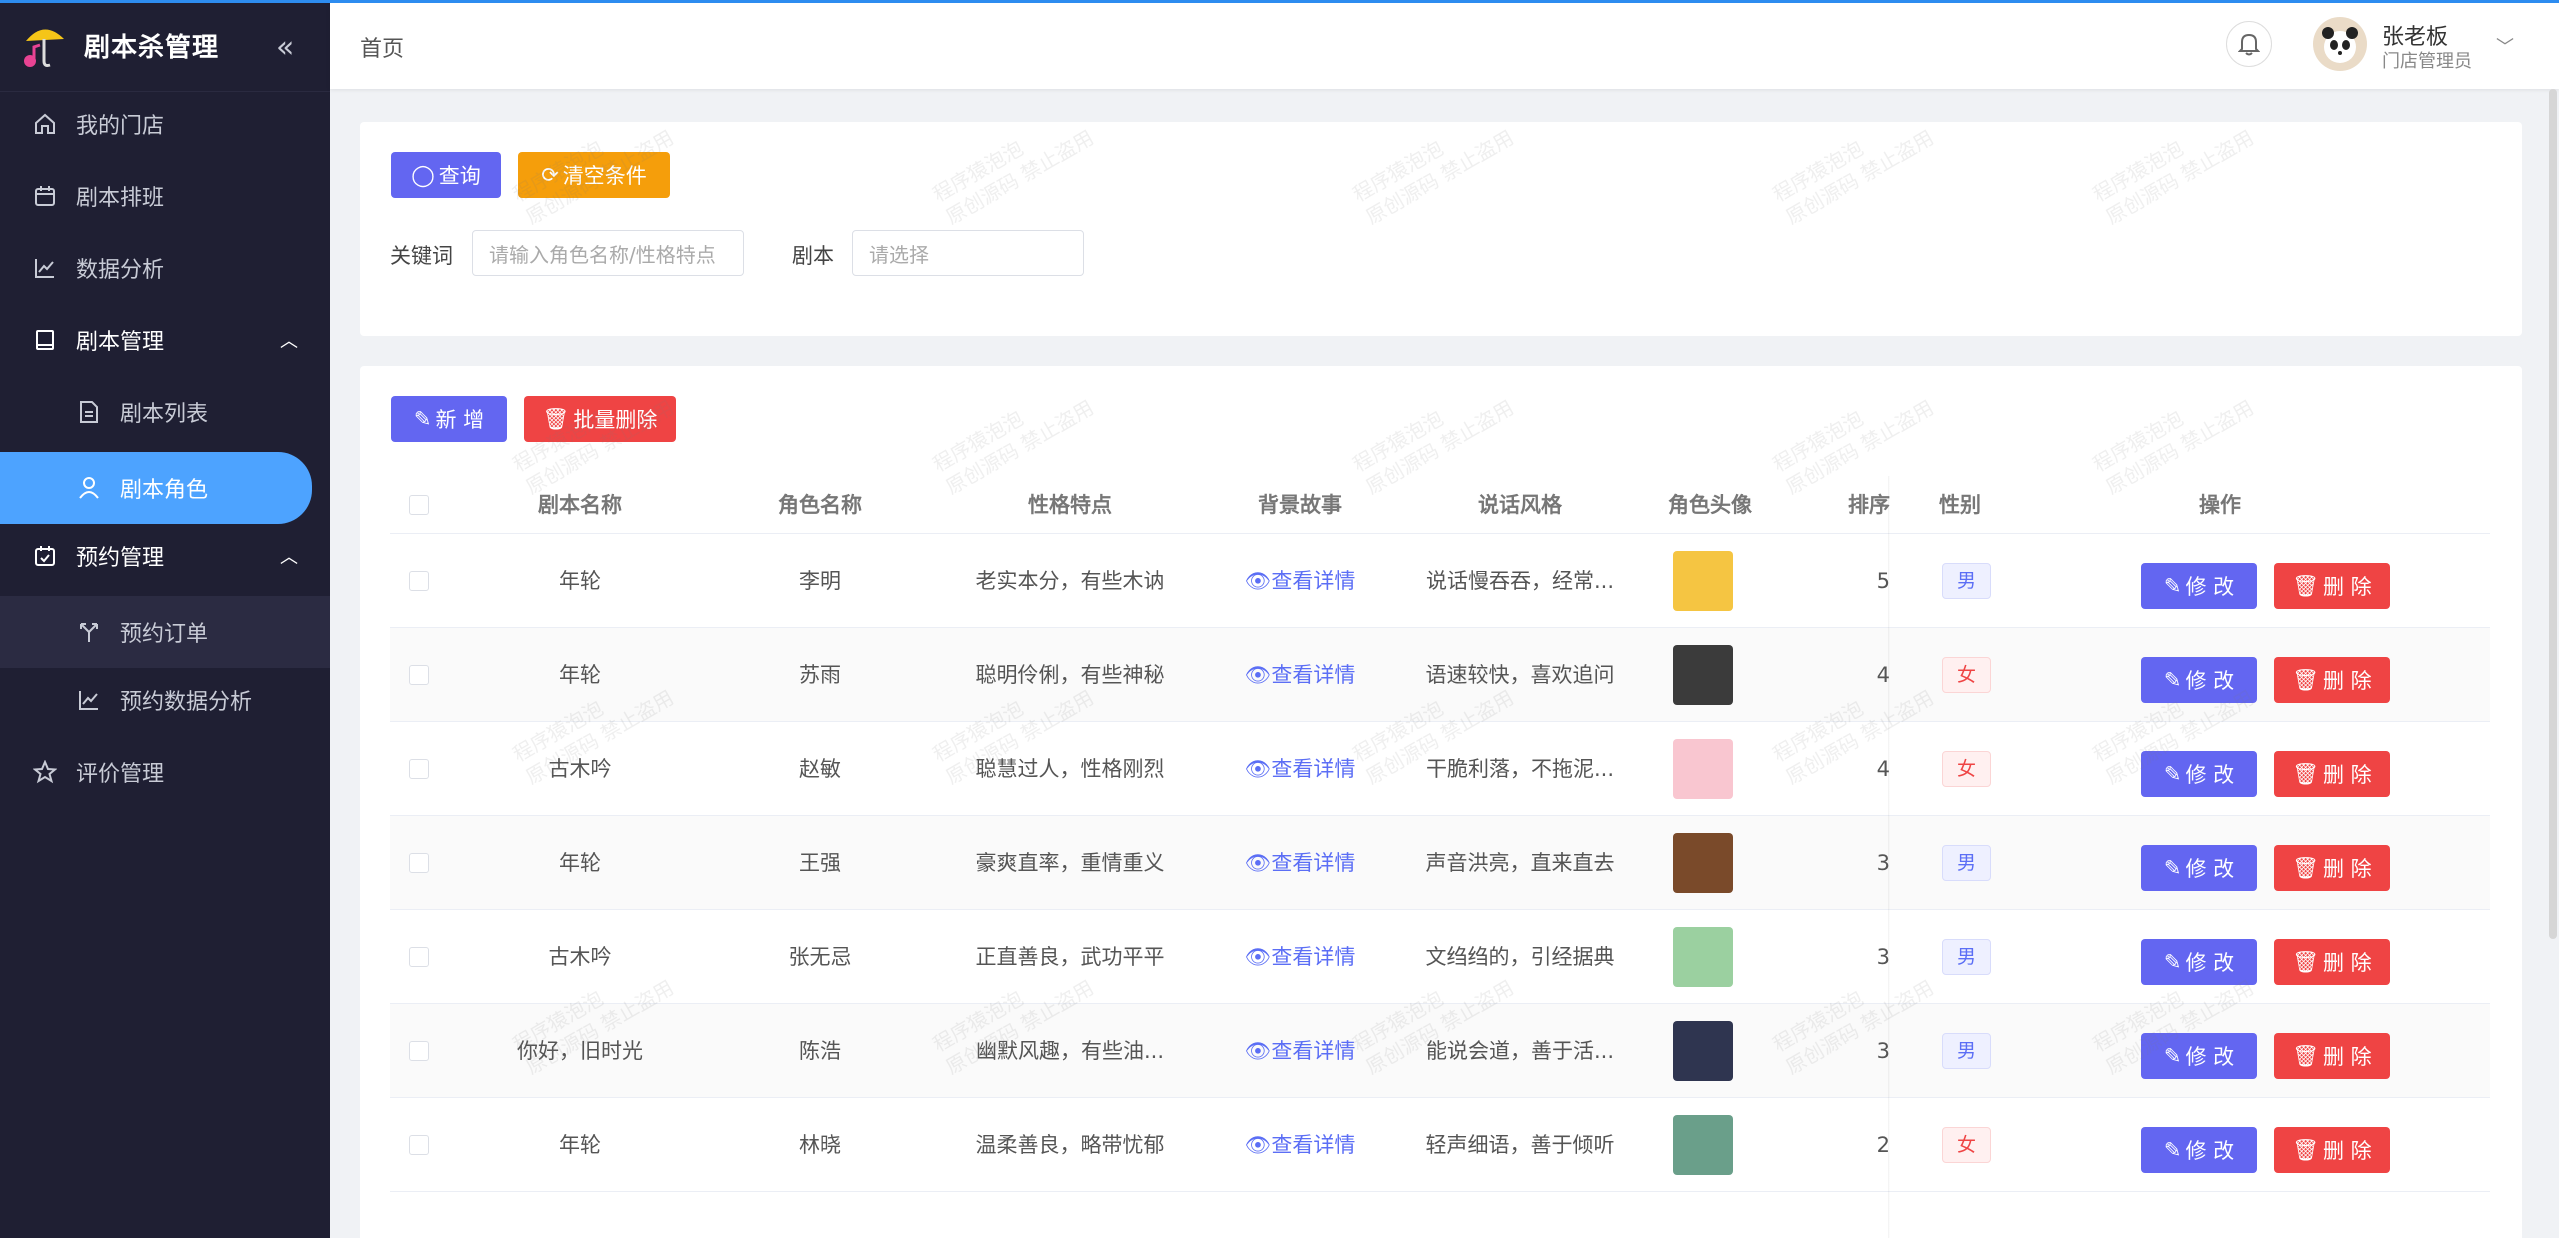 Image resolution: width=2559 pixels, height=1238 pixels. Describe the element at coordinates (820, 1145) in the screenshot. I see `cell-role: 林晓` at that location.